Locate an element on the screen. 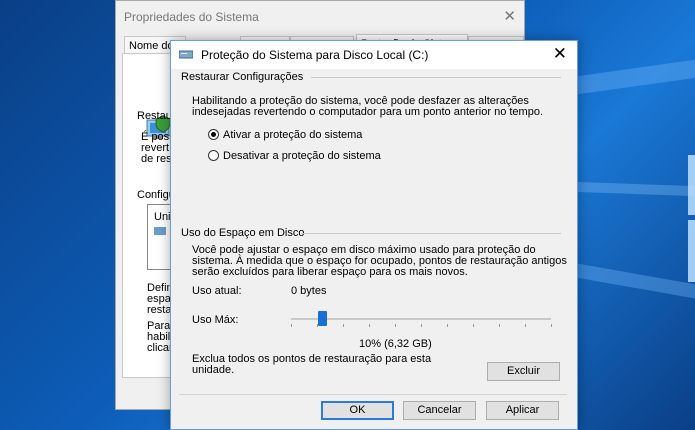 This screenshot has width=695, height=430. disable-protection-radio is located at coordinates (213, 155).